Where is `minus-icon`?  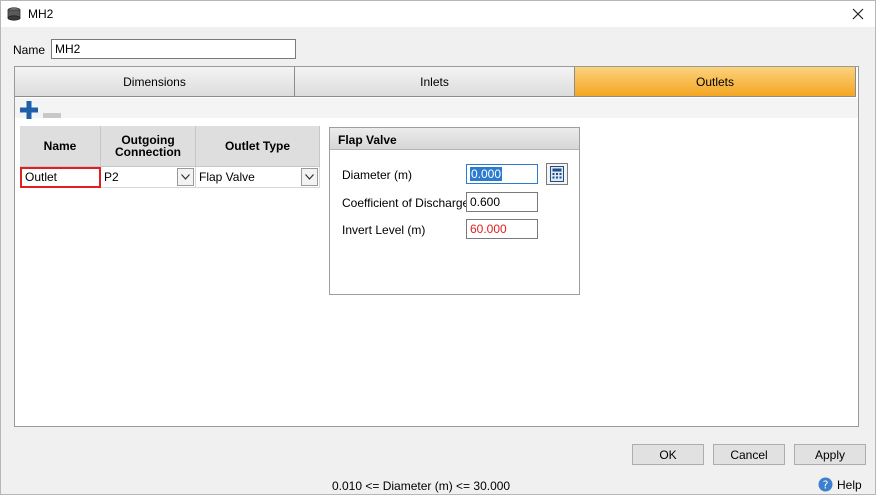 minus-icon is located at coordinates (52, 115).